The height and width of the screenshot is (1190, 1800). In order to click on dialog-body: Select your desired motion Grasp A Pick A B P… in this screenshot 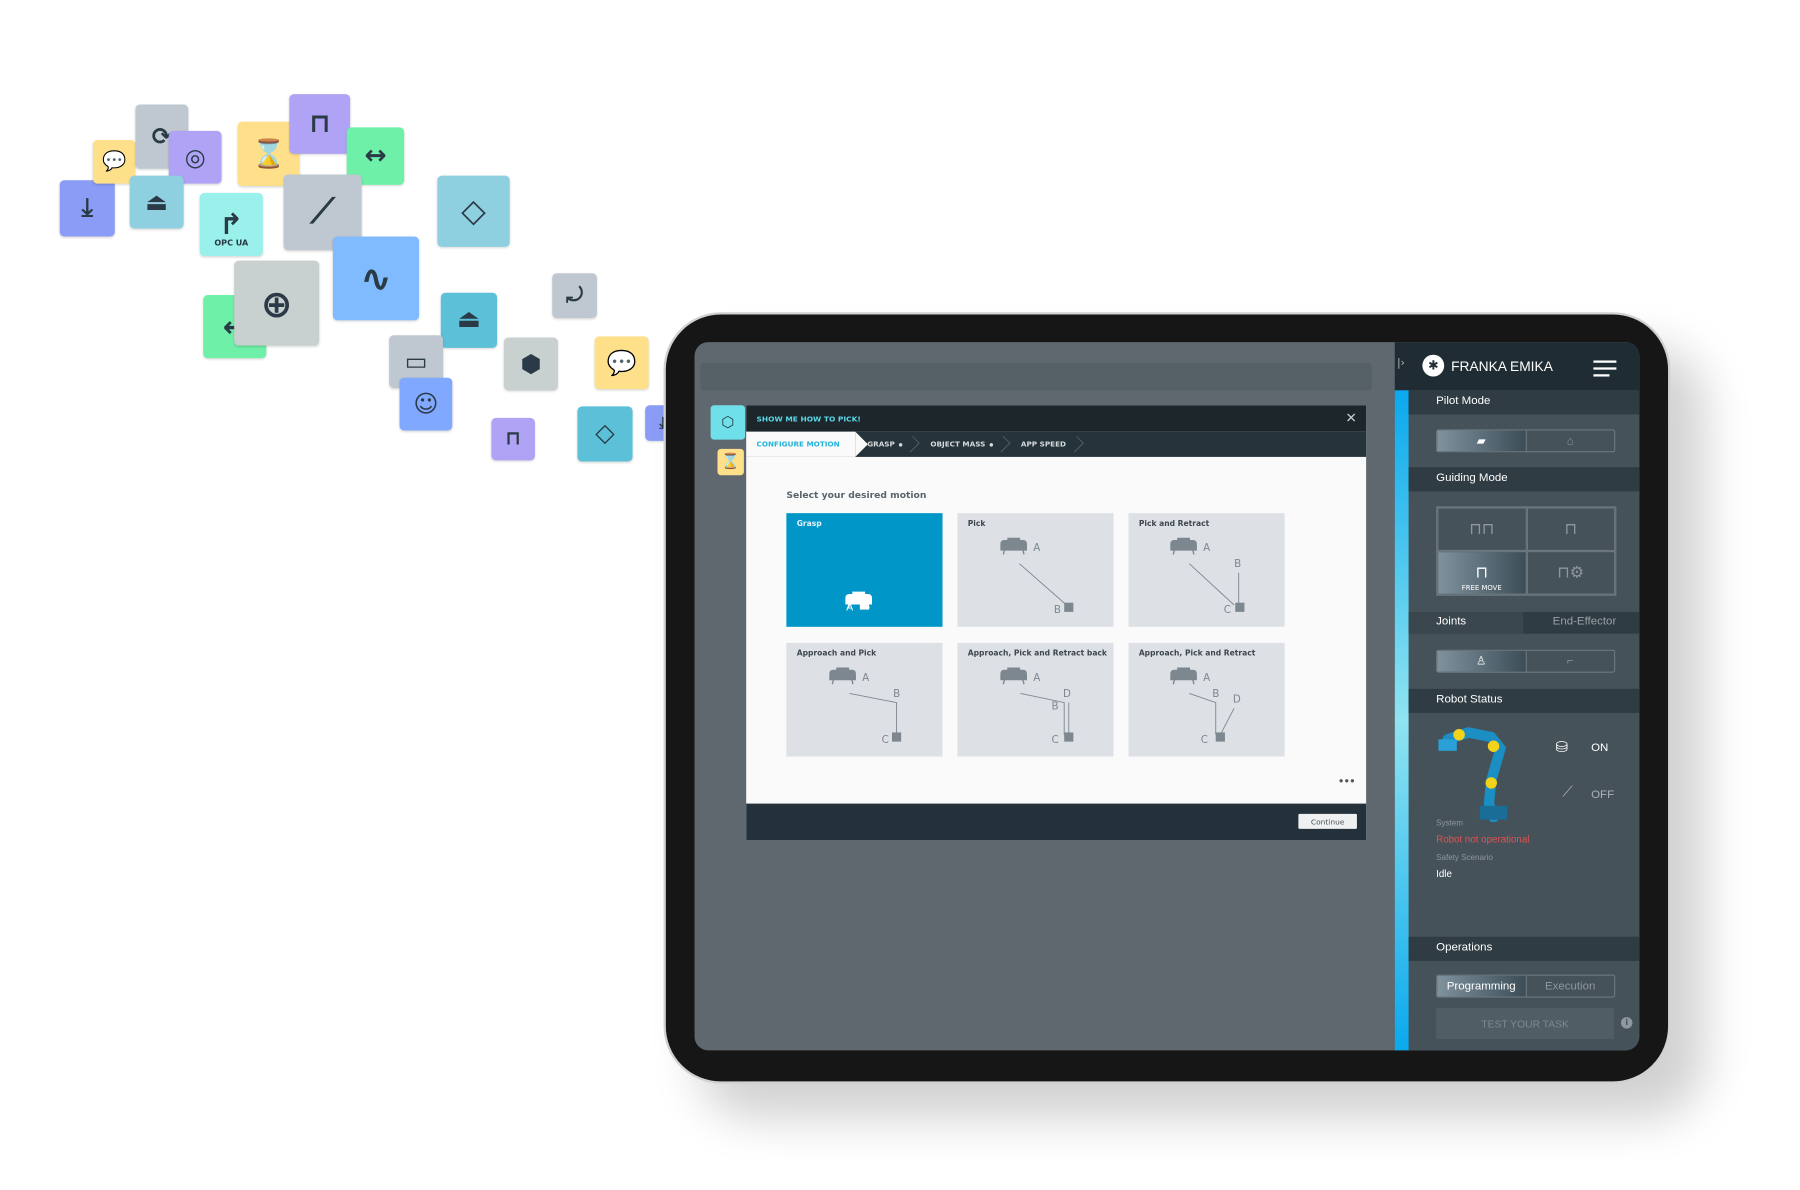, I will do `click(1056, 630)`.